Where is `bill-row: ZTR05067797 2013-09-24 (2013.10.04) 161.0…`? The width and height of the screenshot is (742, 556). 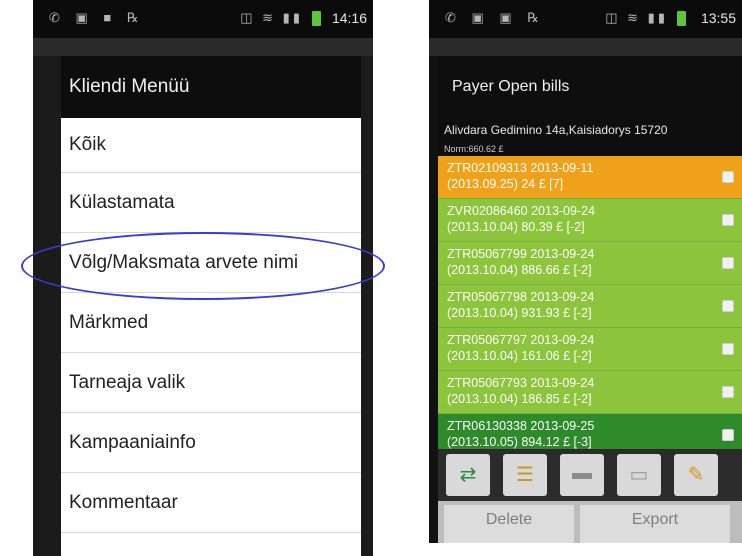
bill-row: ZTR05067797 2013-09-24 (2013.10.04) 161.0… is located at coordinates (590, 349).